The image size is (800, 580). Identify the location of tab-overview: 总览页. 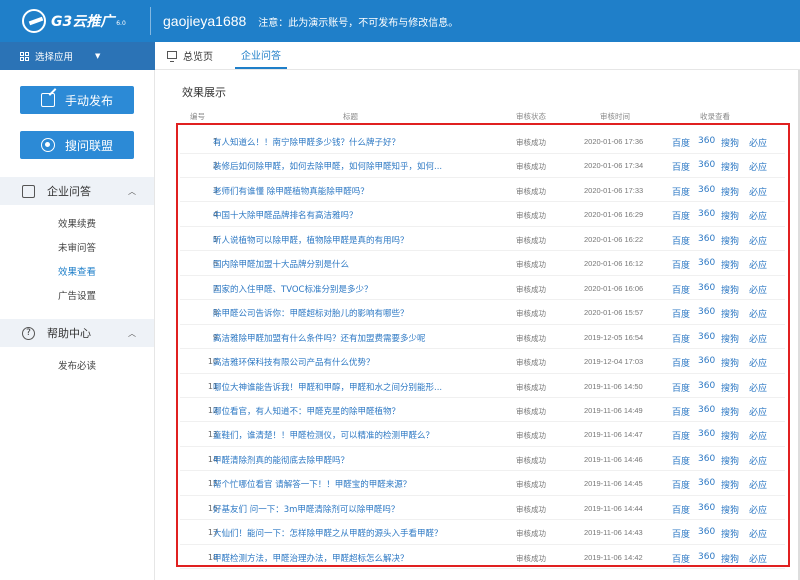
(190, 55).